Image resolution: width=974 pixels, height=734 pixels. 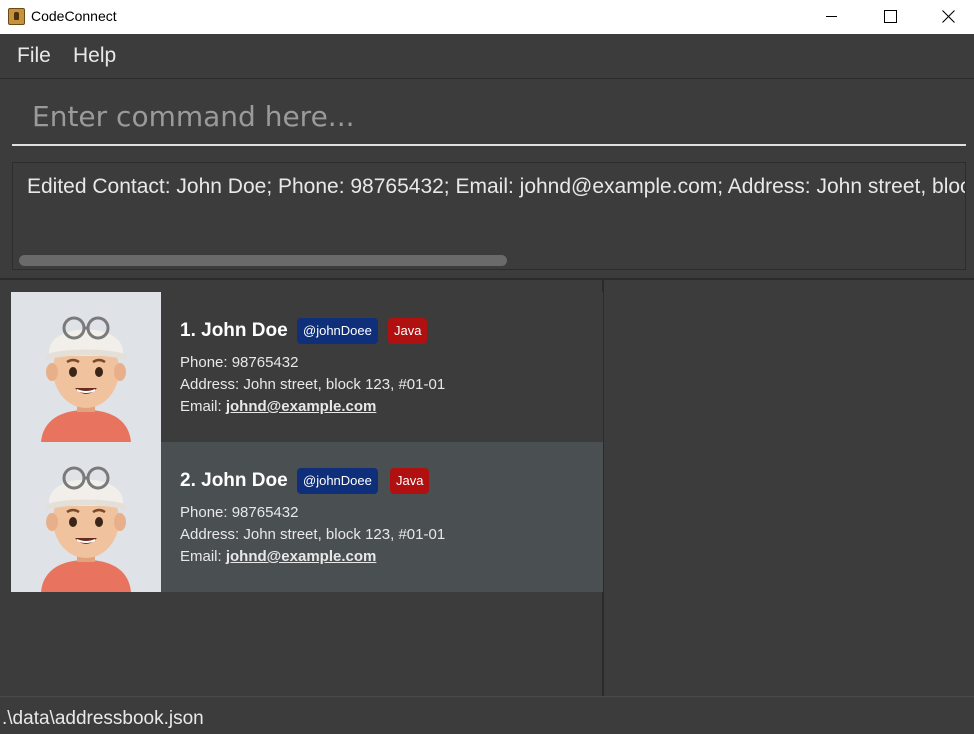 I want to click on menu-file: File, so click(x=34, y=56).